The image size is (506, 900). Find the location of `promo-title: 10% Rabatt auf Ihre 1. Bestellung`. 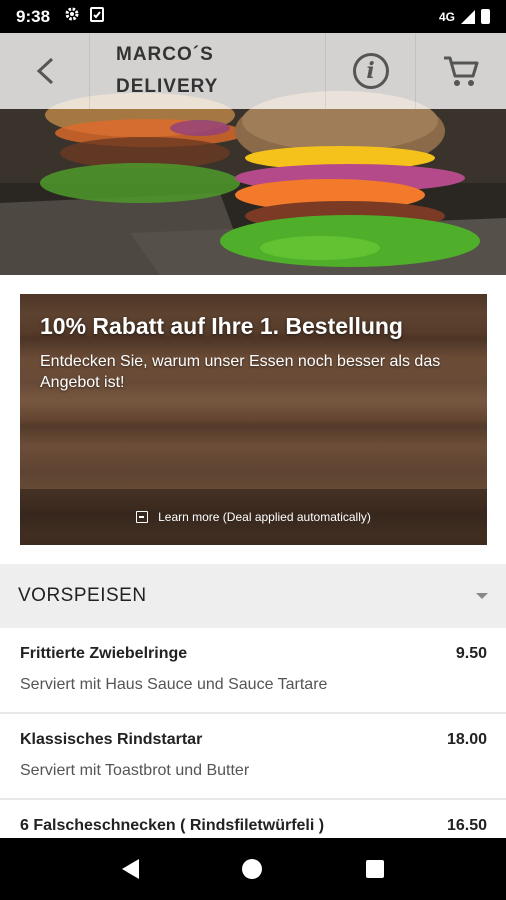

promo-title: 10% Rabatt auf Ihre 1. Bestellung is located at coordinates (221, 326).